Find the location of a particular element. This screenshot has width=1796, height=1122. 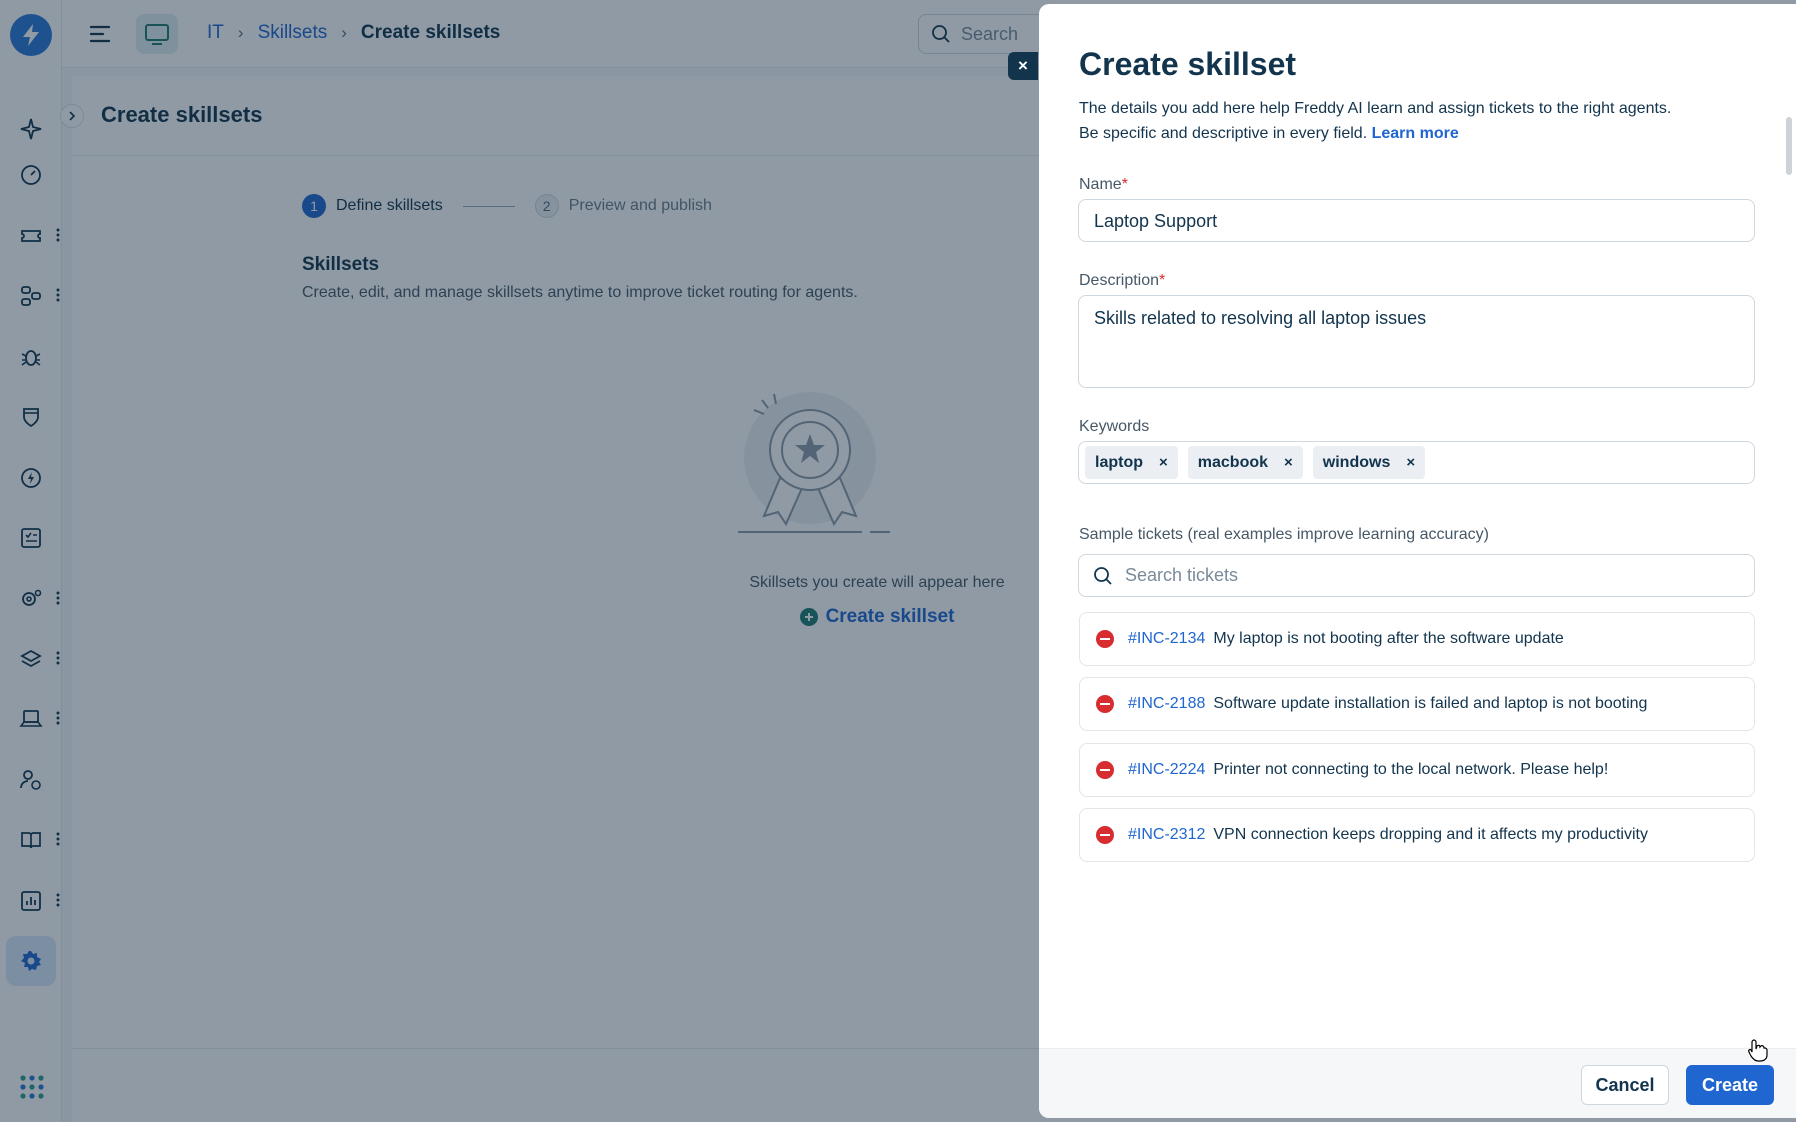

keyword-tag: laptop × is located at coordinates (1131, 462).